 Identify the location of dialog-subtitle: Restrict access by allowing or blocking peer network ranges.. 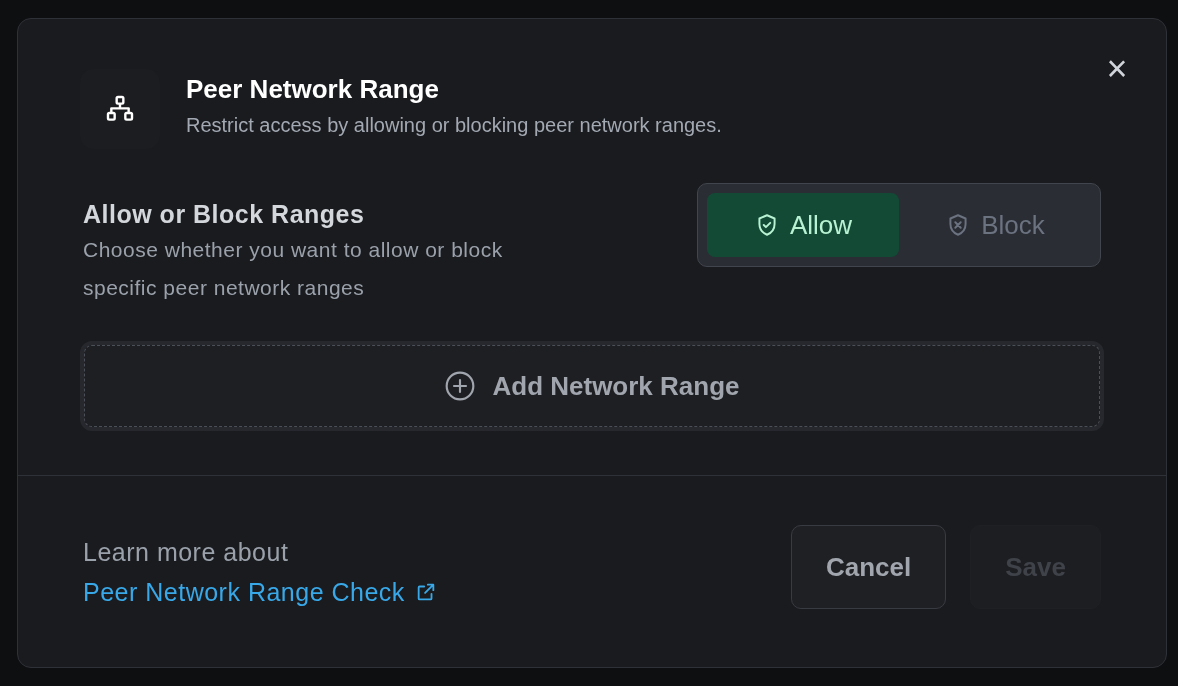
(454, 125).